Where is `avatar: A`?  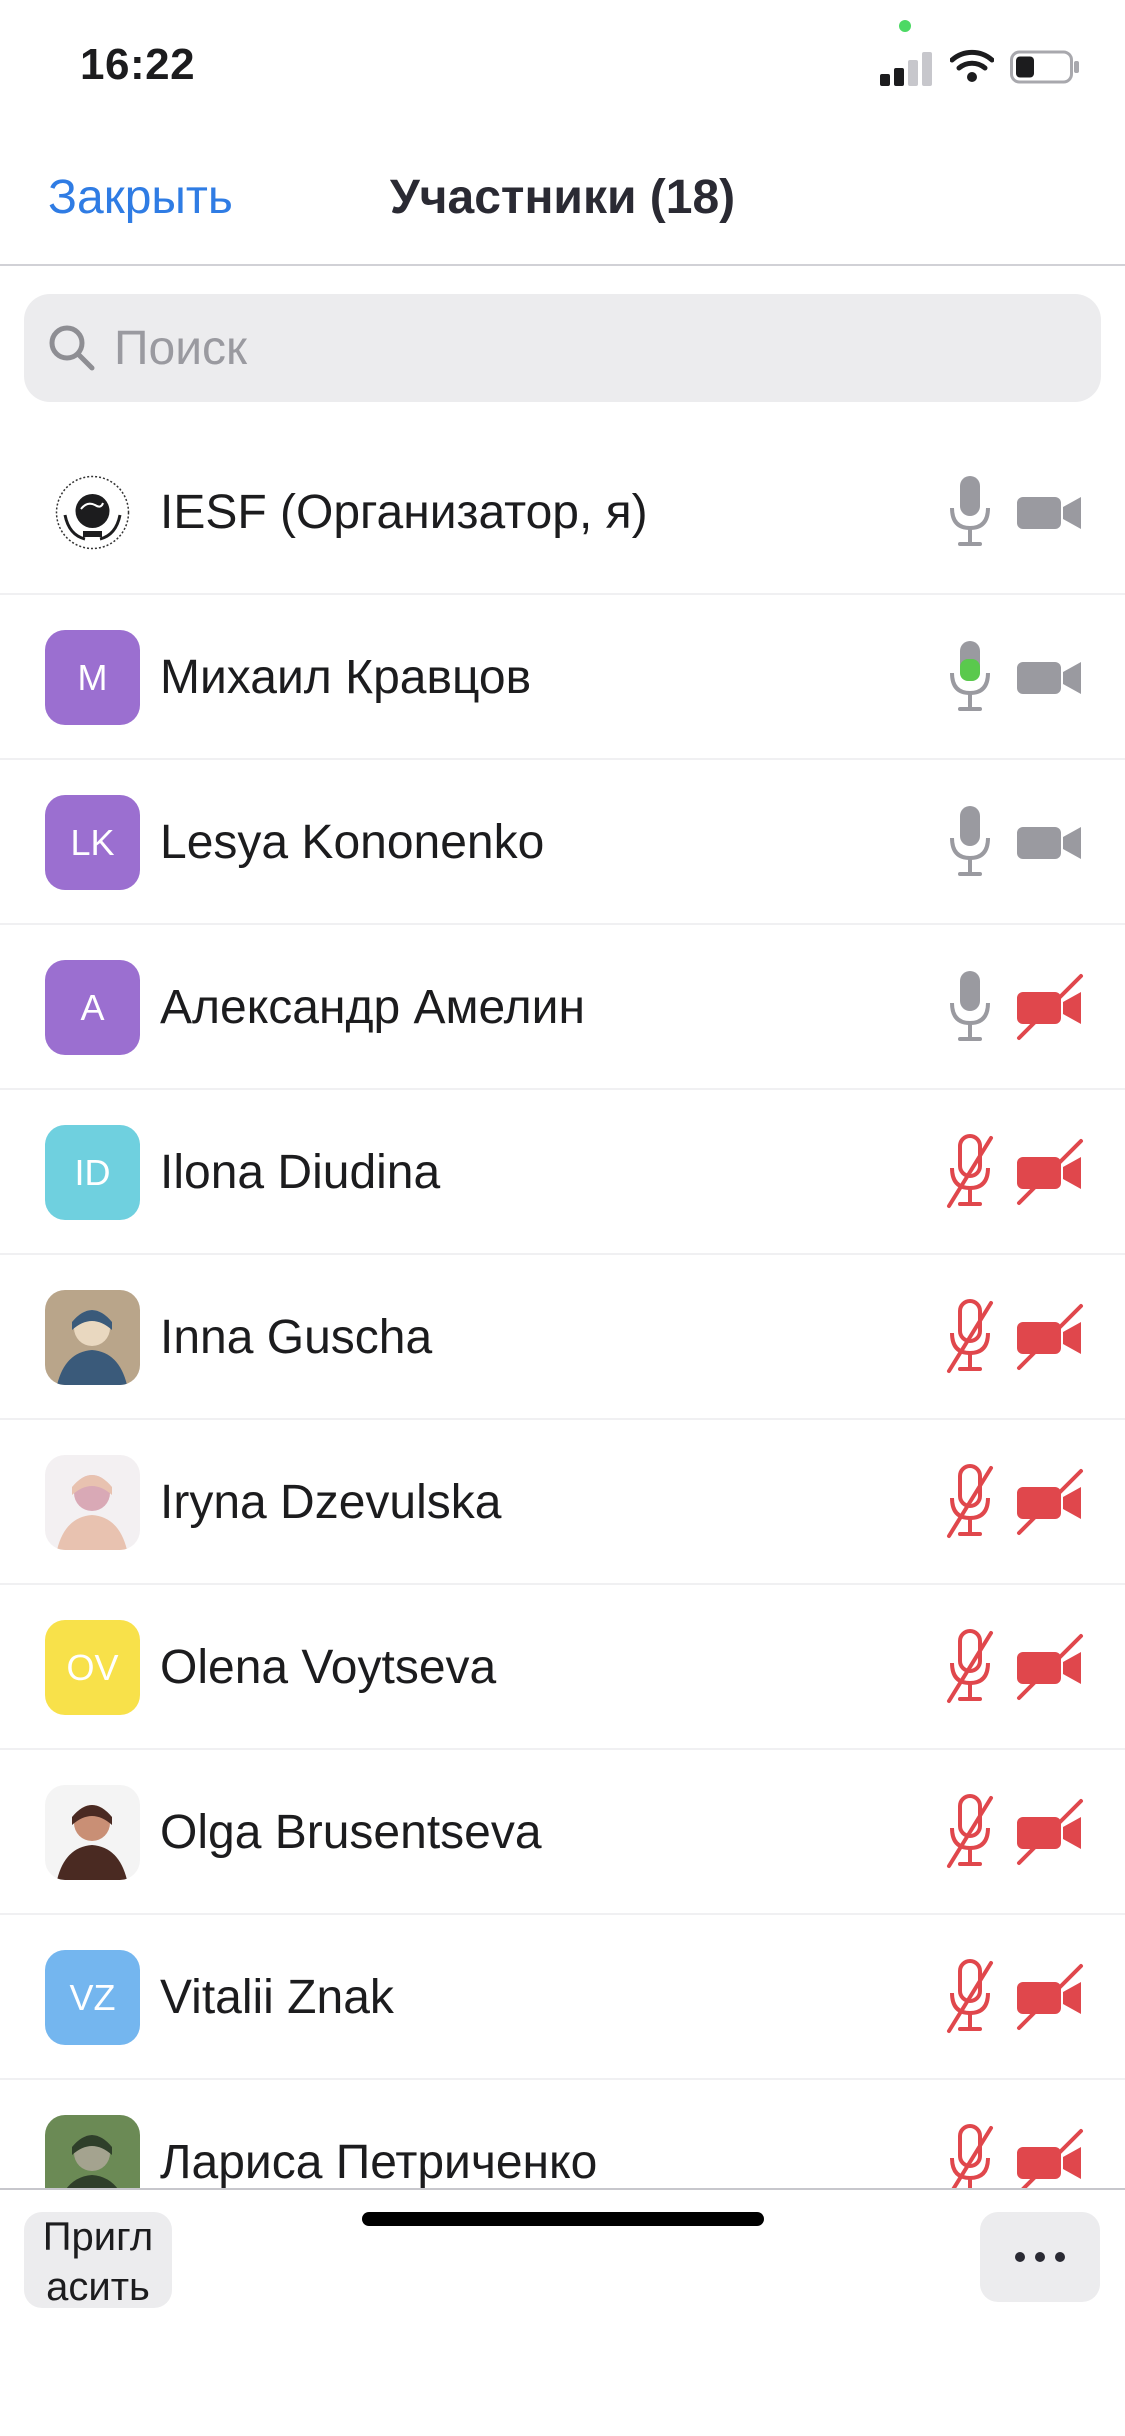 avatar: A is located at coordinates (92, 1007).